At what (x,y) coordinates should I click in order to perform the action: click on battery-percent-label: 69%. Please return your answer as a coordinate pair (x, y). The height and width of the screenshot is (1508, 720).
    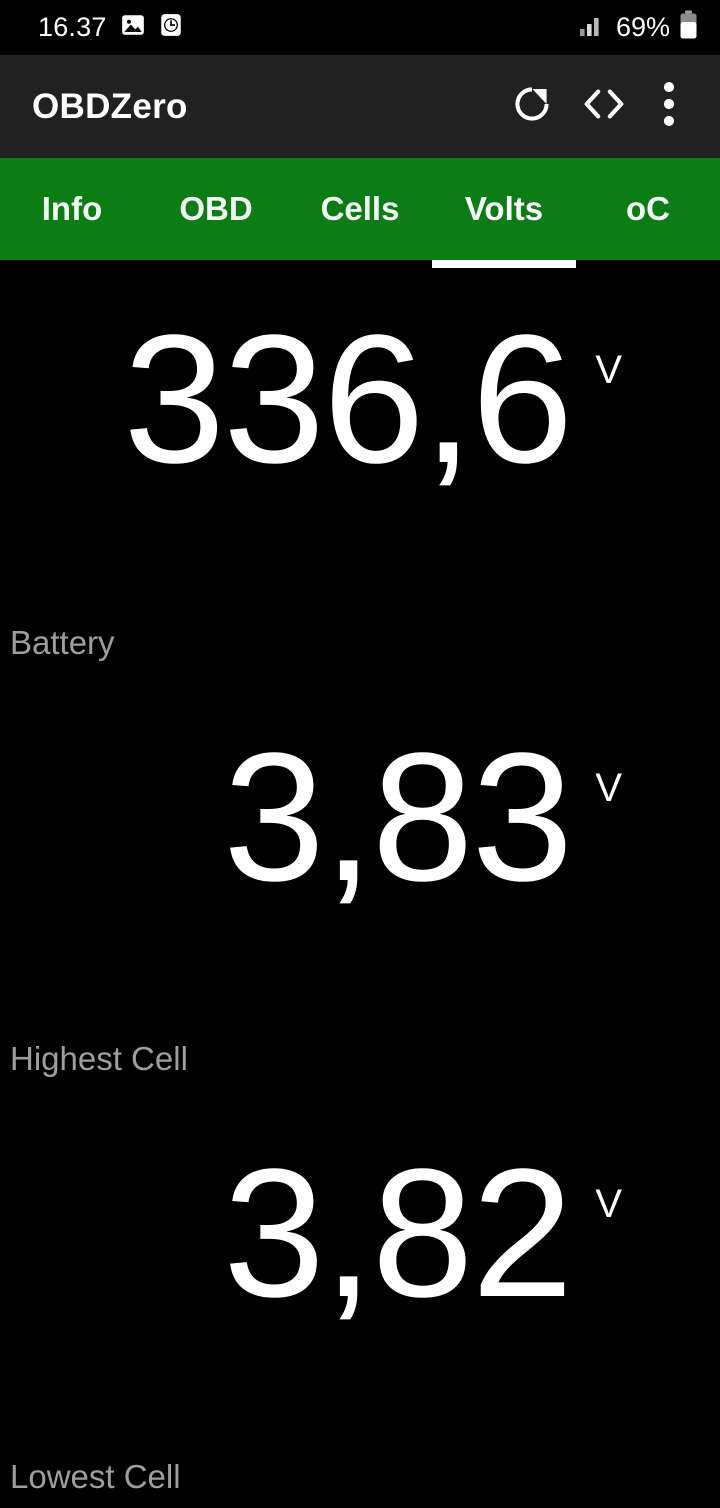
    Looking at the image, I should click on (642, 27).